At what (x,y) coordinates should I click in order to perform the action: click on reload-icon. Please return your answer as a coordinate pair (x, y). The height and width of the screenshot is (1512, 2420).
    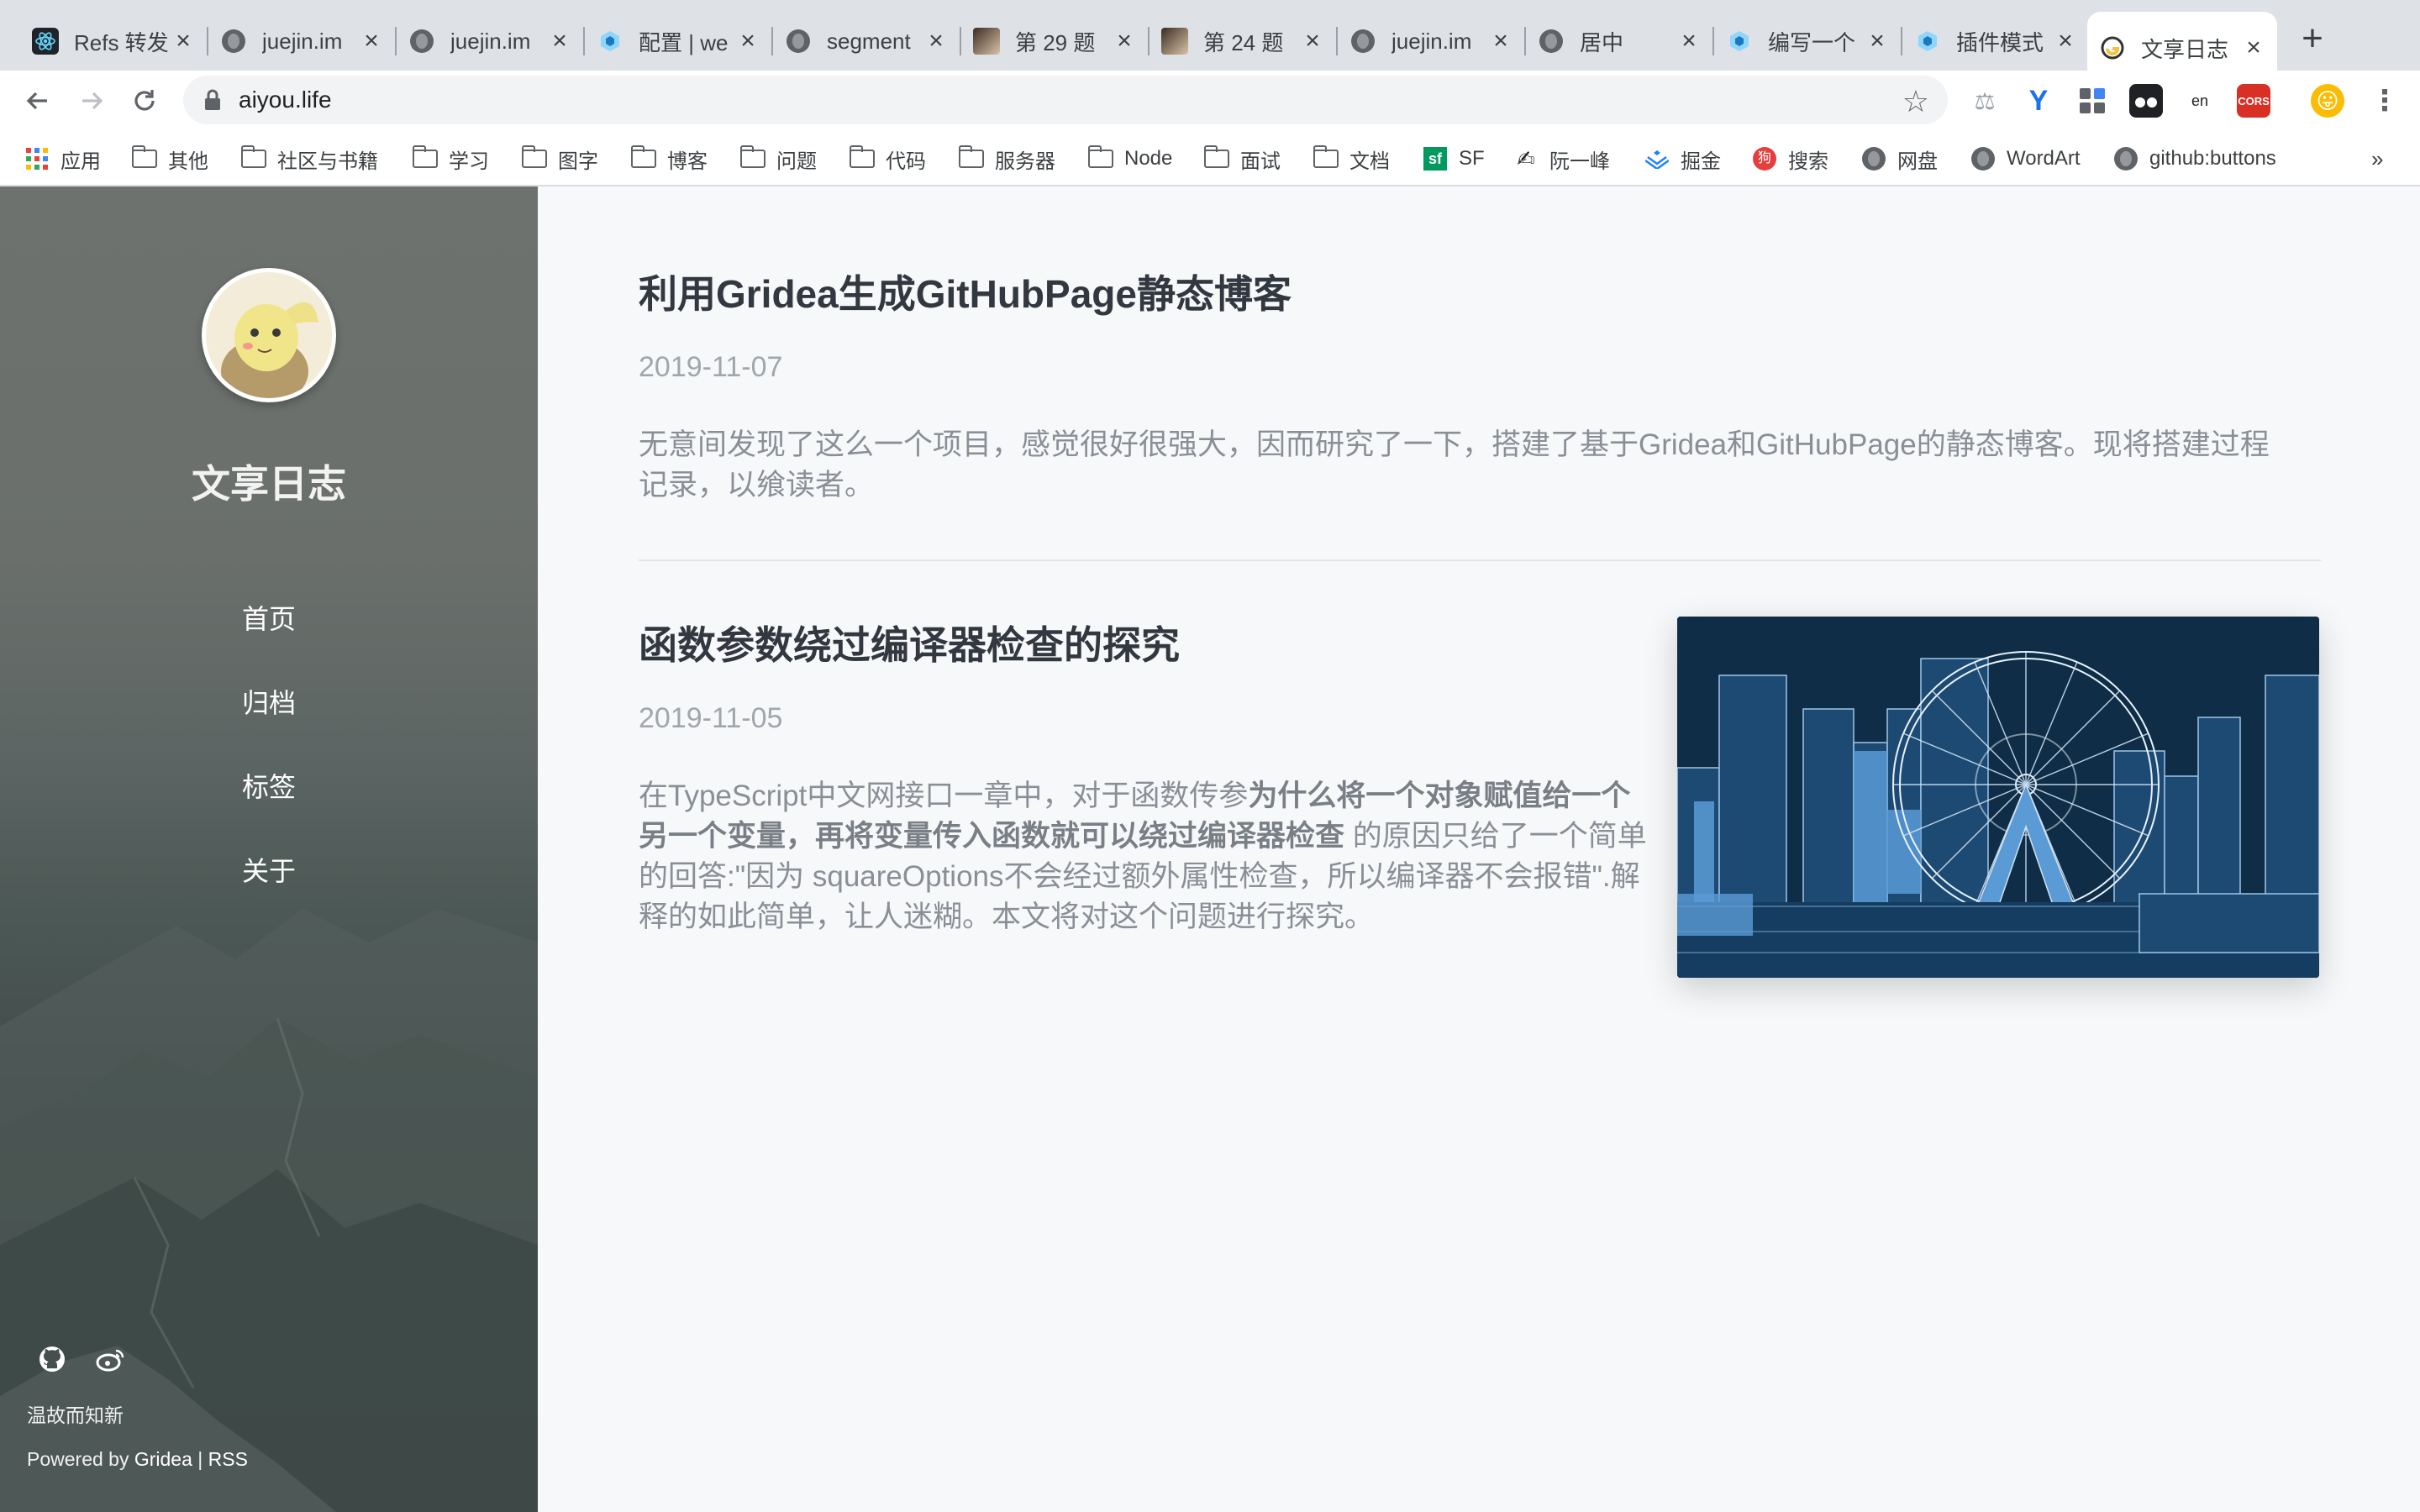
    Looking at the image, I should click on (144, 100).